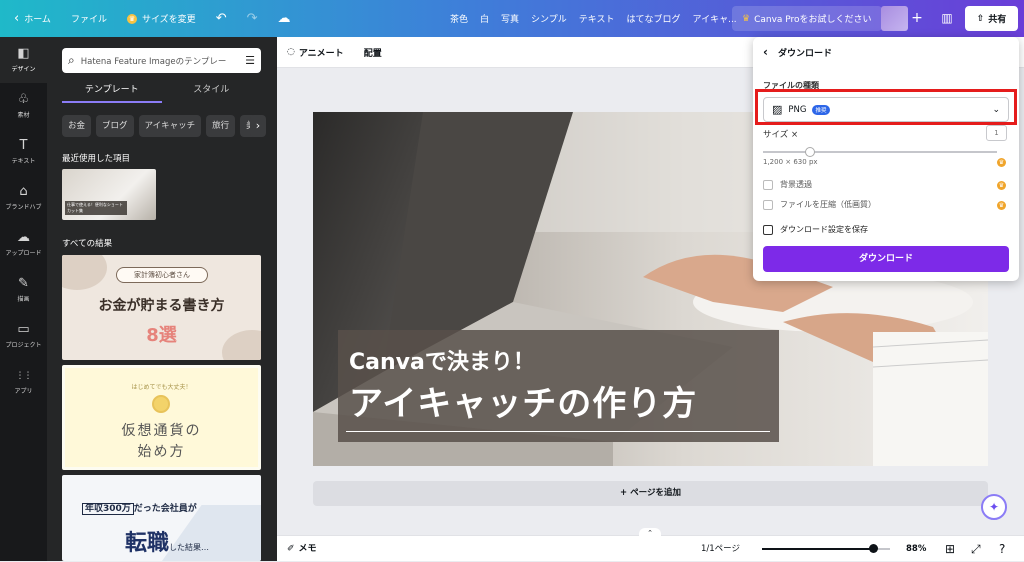 The width and height of the screenshot is (1024, 562). I want to click on page-counter: 1/1ページ, so click(720, 549).